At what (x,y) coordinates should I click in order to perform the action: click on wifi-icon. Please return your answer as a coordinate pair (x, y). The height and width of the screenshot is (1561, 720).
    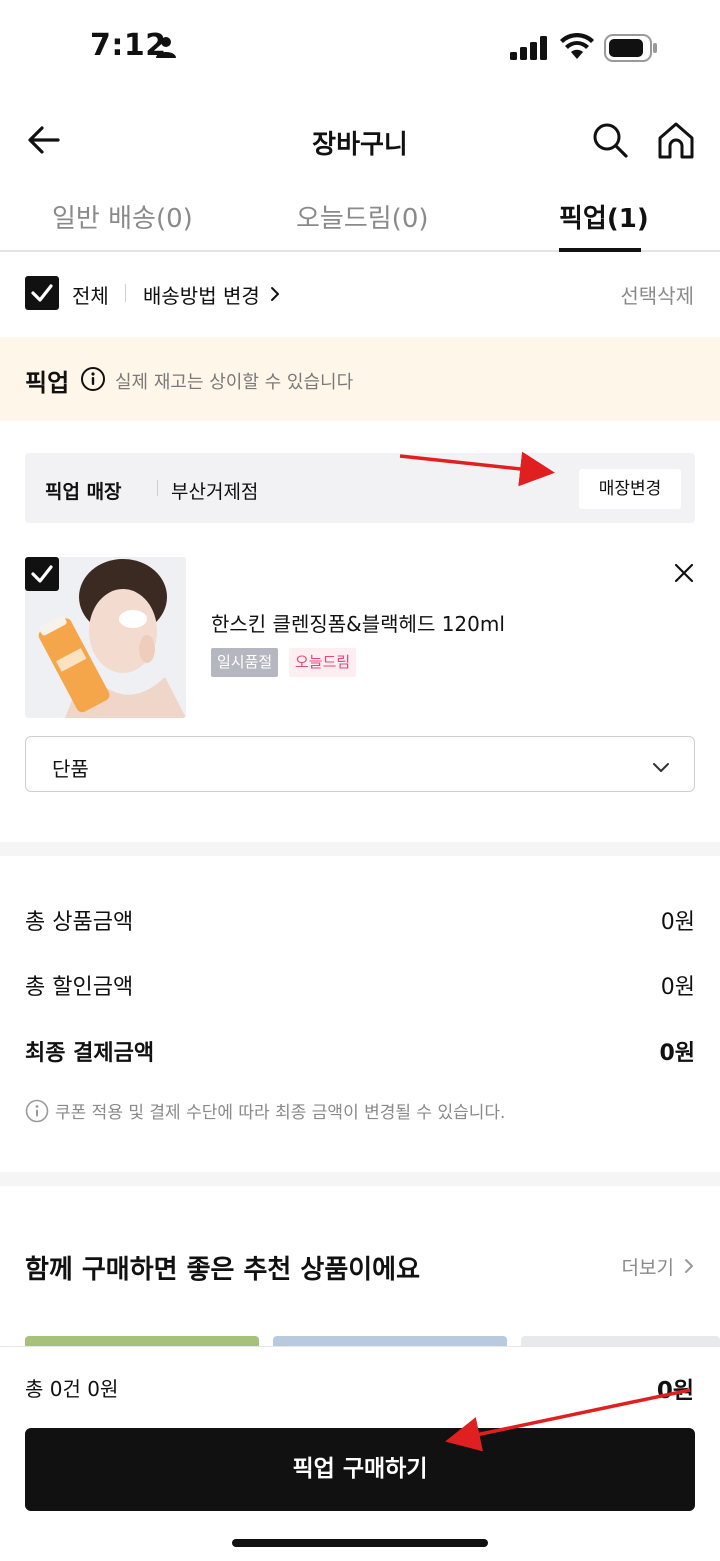
    Looking at the image, I should click on (577, 48).